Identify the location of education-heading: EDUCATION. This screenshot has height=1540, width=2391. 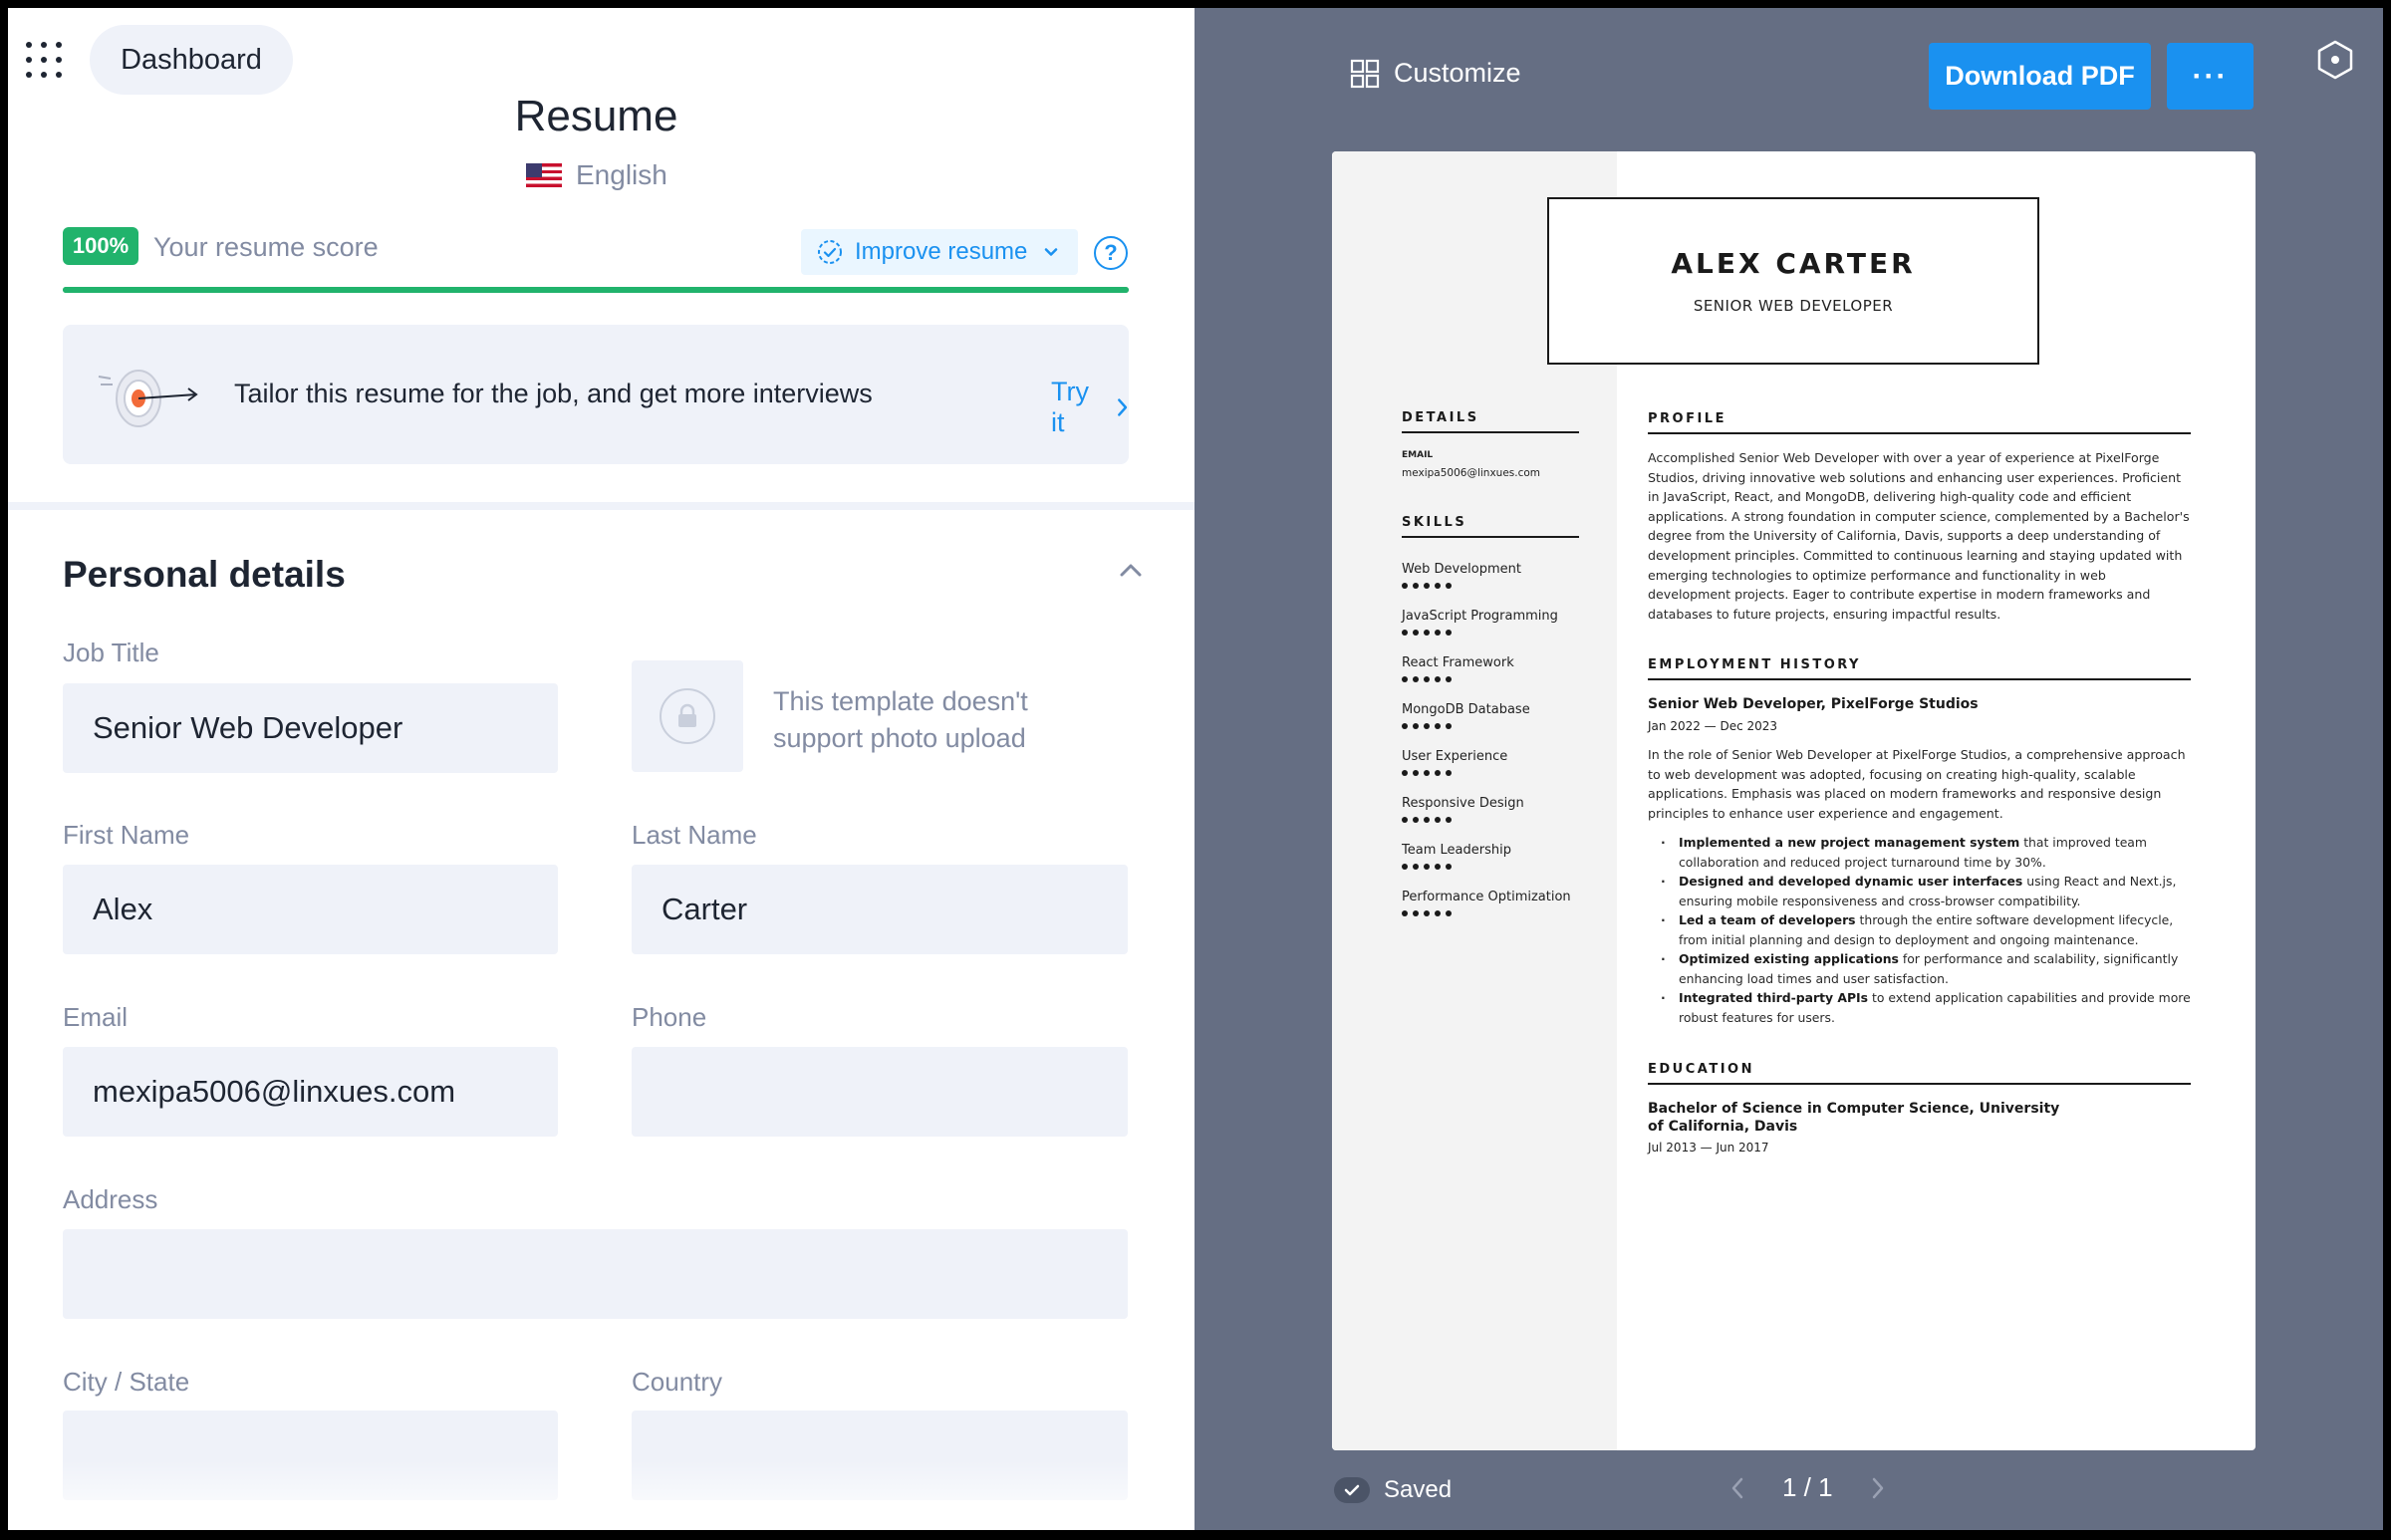
(1919, 1073).